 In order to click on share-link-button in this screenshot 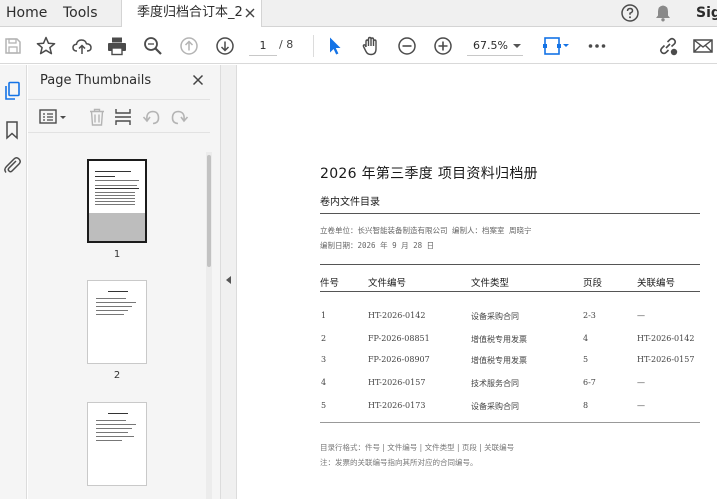, I will do `click(668, 46)`.